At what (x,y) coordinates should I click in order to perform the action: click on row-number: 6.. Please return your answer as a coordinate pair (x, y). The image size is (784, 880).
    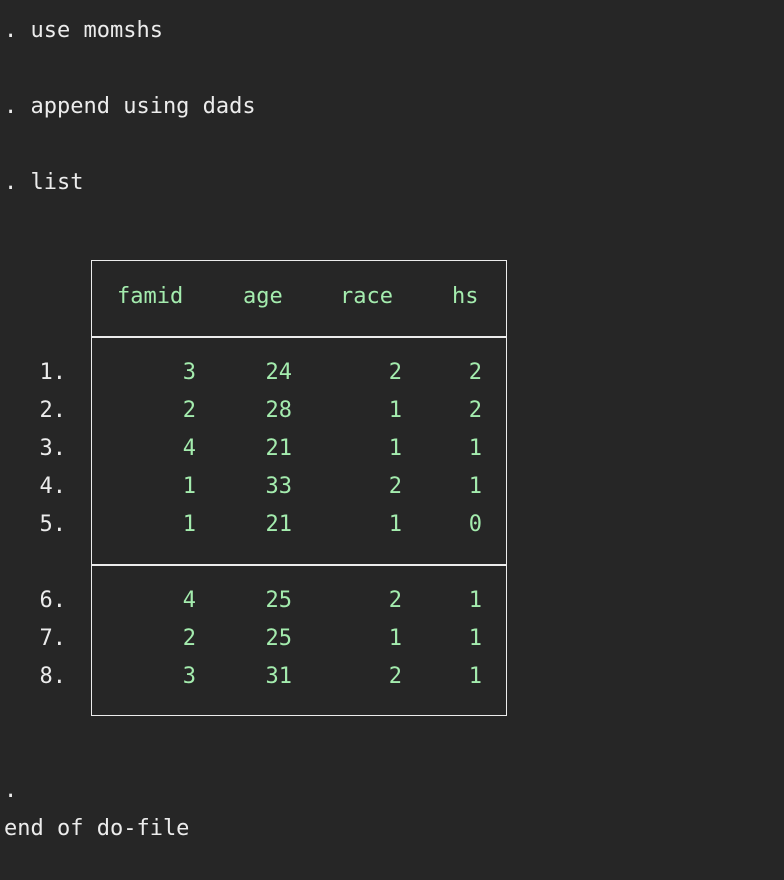
    Looking at the image, I should click on (53, 600).